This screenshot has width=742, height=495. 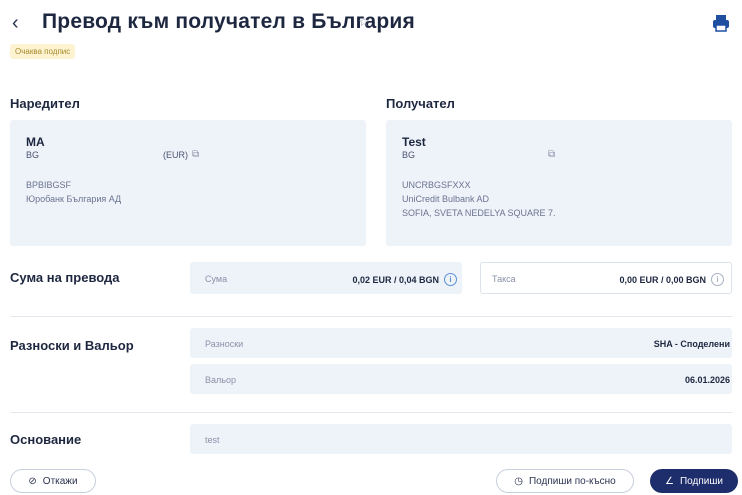 I want to click on sign-button-label: Подпиши, so click(x=701, y=481).